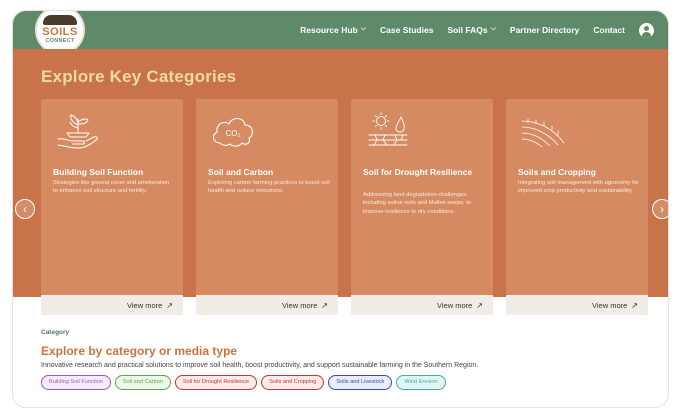  I want to click on nav-item-case-studies: Case Studies, so click(406, 30).